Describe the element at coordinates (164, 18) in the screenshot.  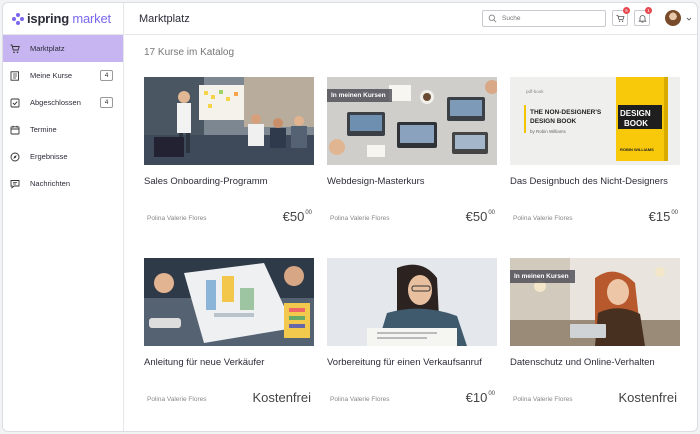
I see `page-title: Marktplatz` at that location.